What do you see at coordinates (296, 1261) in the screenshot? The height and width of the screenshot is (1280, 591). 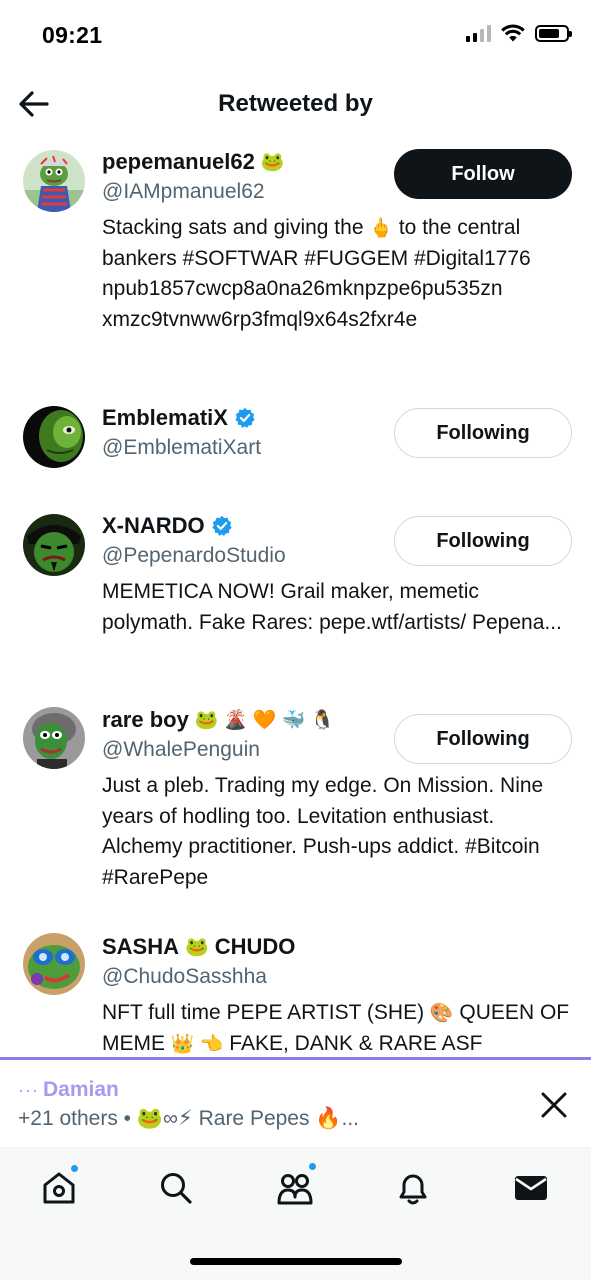 I see `home-indicator` at bounding box center [296, 1261].